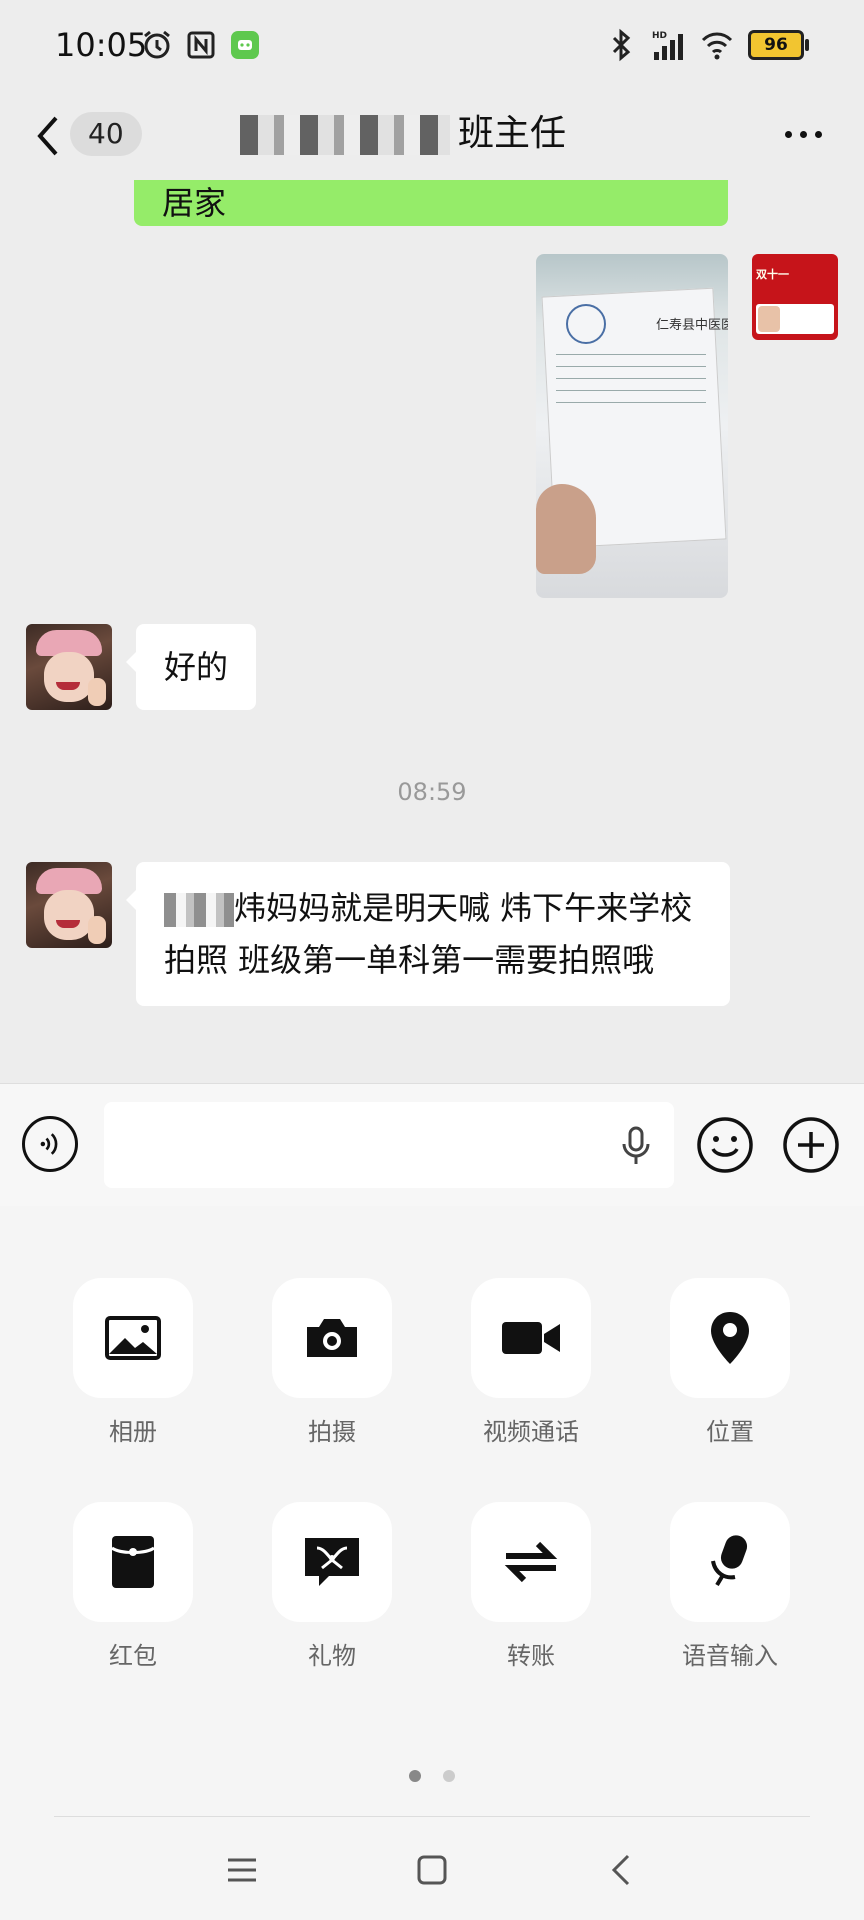 The width and height of the screenshot is (864, 1920). What do you see at coordinates (531, 1338) in the screenshot?
I see `video-call-icon` at bounding box center [531, 1338].